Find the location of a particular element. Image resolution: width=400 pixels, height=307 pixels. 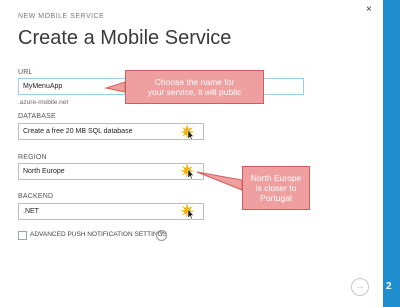

callout-text: Choose the name for is located at coordinates (194, 82).